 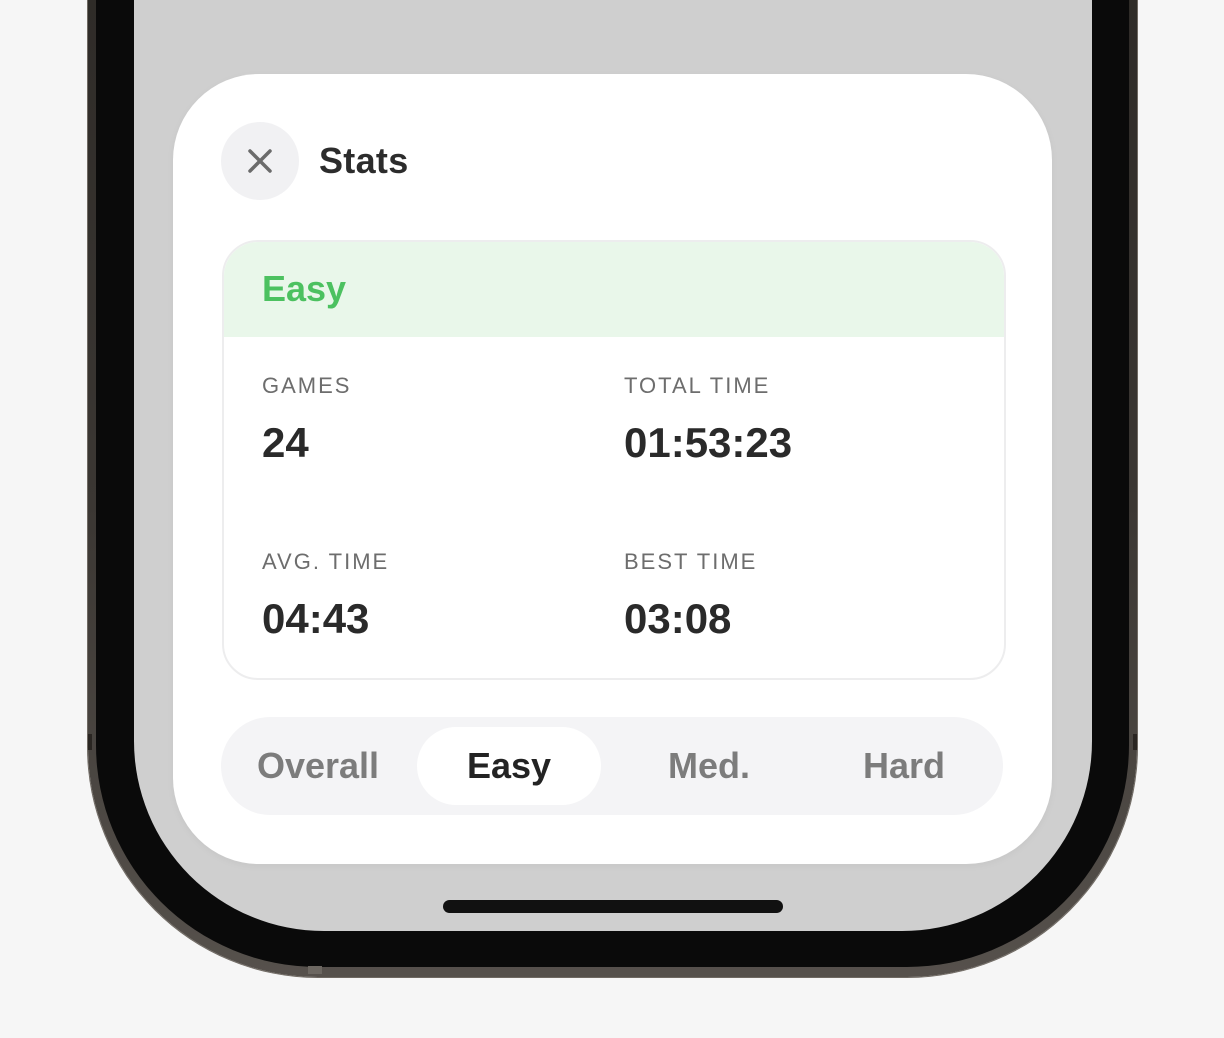 What do you see at coordinates (315, 970) in the screenshot?
I see `antenna-band` at bounding box center [315, 970].